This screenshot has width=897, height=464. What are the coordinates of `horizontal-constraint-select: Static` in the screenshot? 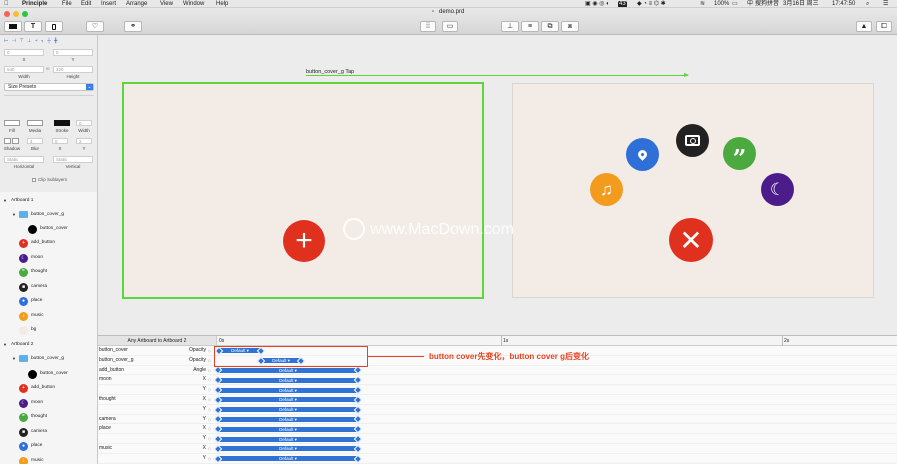 It's located at (24, 159).